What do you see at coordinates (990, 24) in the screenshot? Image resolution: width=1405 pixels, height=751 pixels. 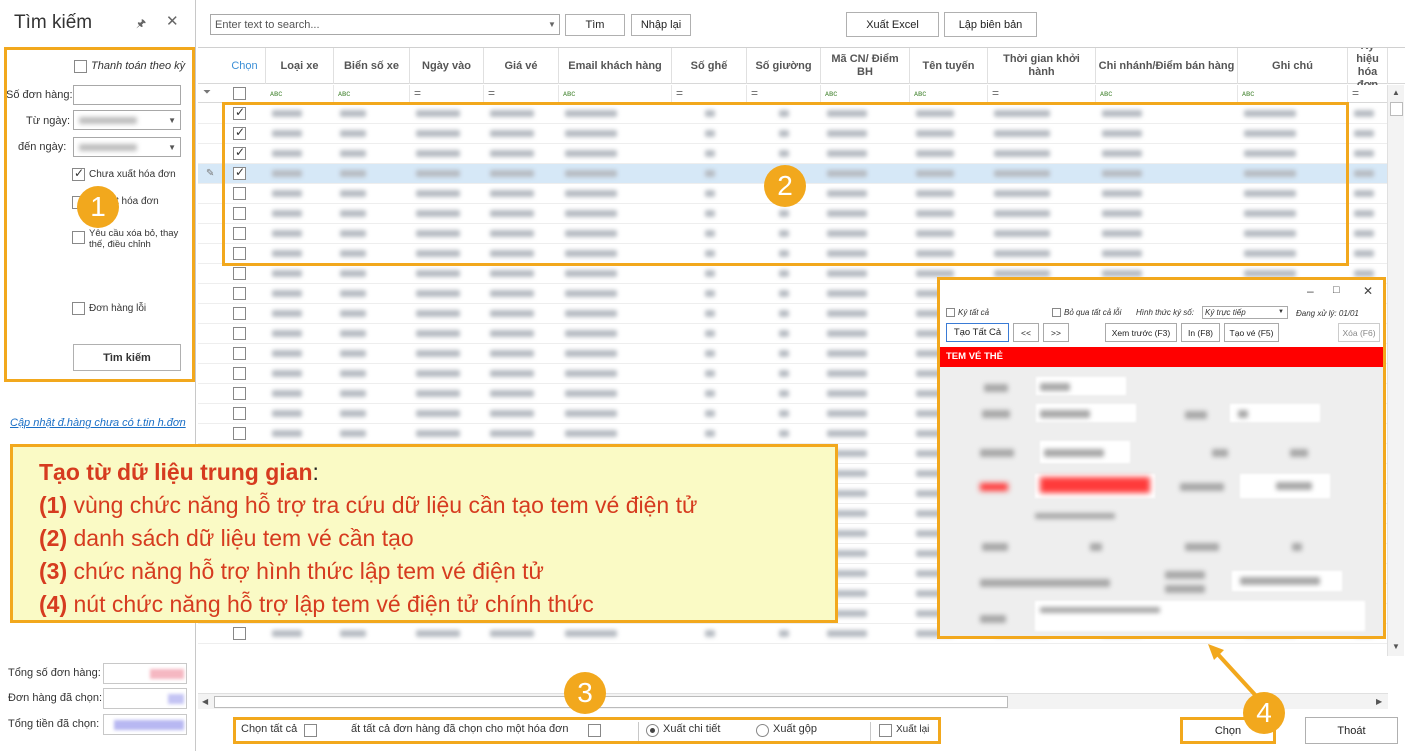 I see `create-report-button: Lập biên bản` at bounding box center [990, 24].